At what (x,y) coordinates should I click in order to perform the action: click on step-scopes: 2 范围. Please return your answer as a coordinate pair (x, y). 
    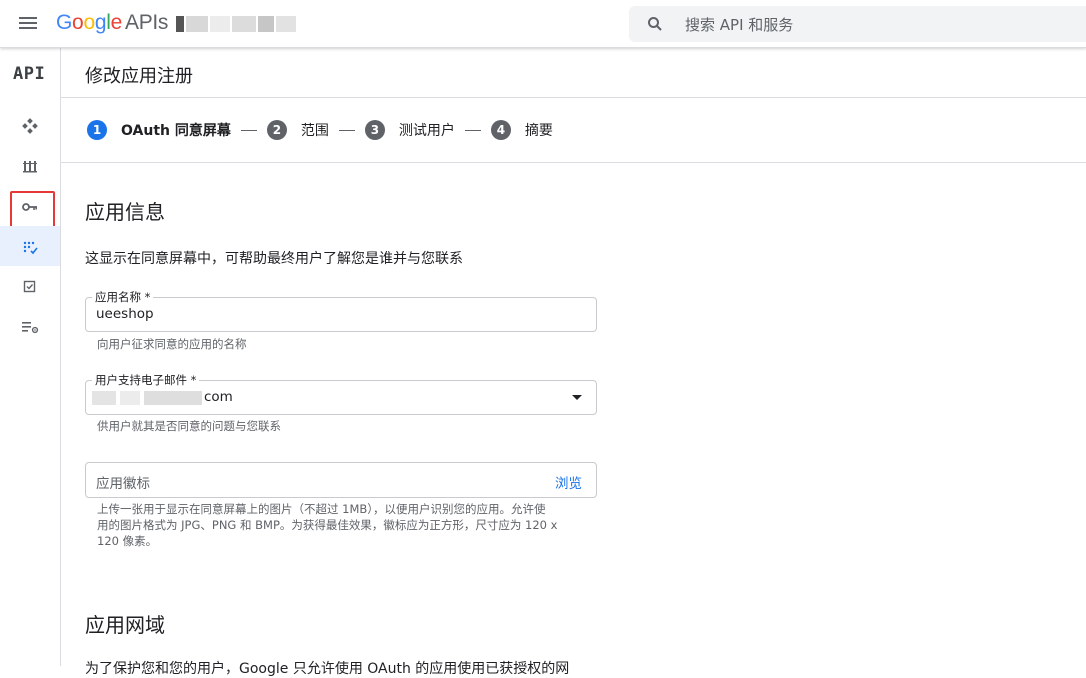
    Looking at the image, I should click on (297, 130).